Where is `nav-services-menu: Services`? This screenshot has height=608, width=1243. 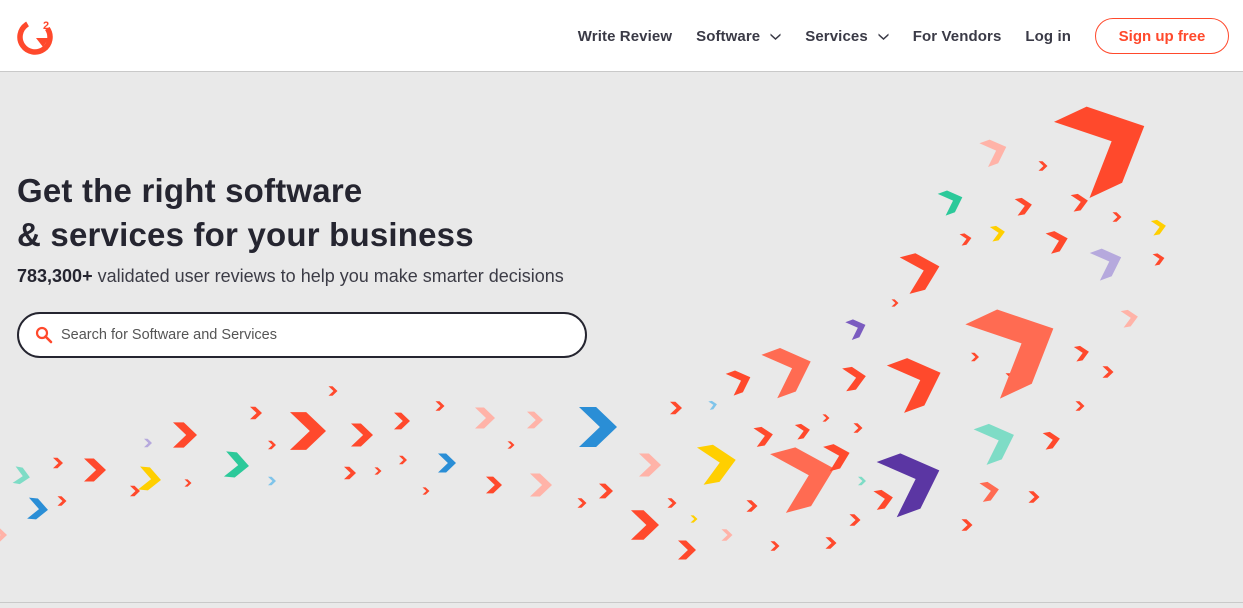
nav-services-menu: Services is located at coordinates (847, 36).